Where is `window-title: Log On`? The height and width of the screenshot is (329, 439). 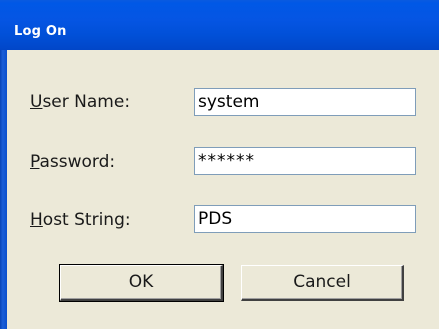
window-title: Log On is located at coordinates (40, 31).